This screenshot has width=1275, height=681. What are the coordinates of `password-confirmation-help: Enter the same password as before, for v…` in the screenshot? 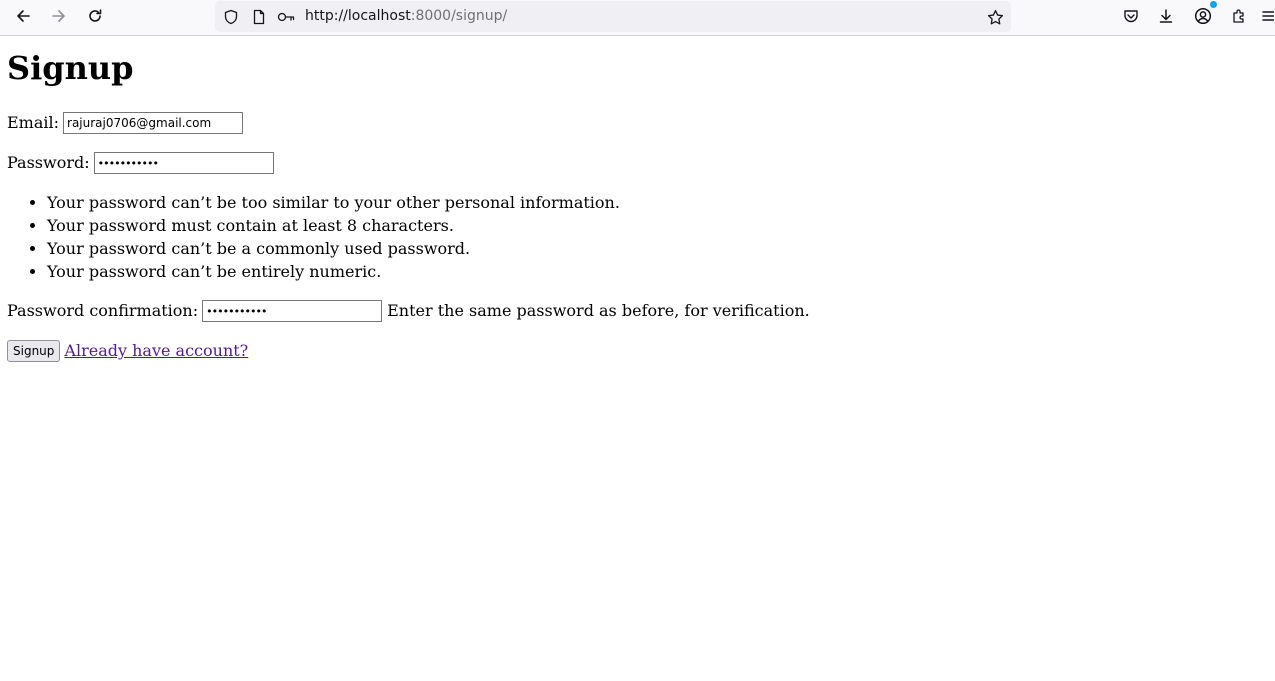 It's located at (598, 310).